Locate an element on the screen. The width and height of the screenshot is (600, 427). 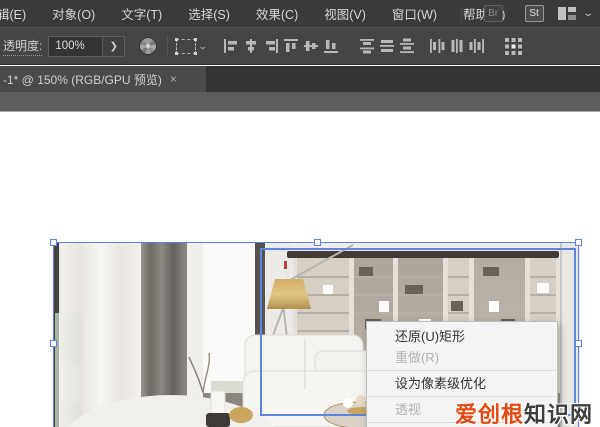
align-icons-group is located at coordinates (374, 46).